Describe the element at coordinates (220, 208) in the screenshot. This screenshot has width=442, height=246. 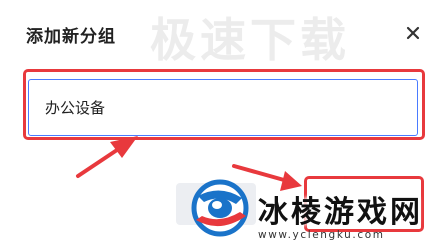
I see `brand-logo-icon` at that location.